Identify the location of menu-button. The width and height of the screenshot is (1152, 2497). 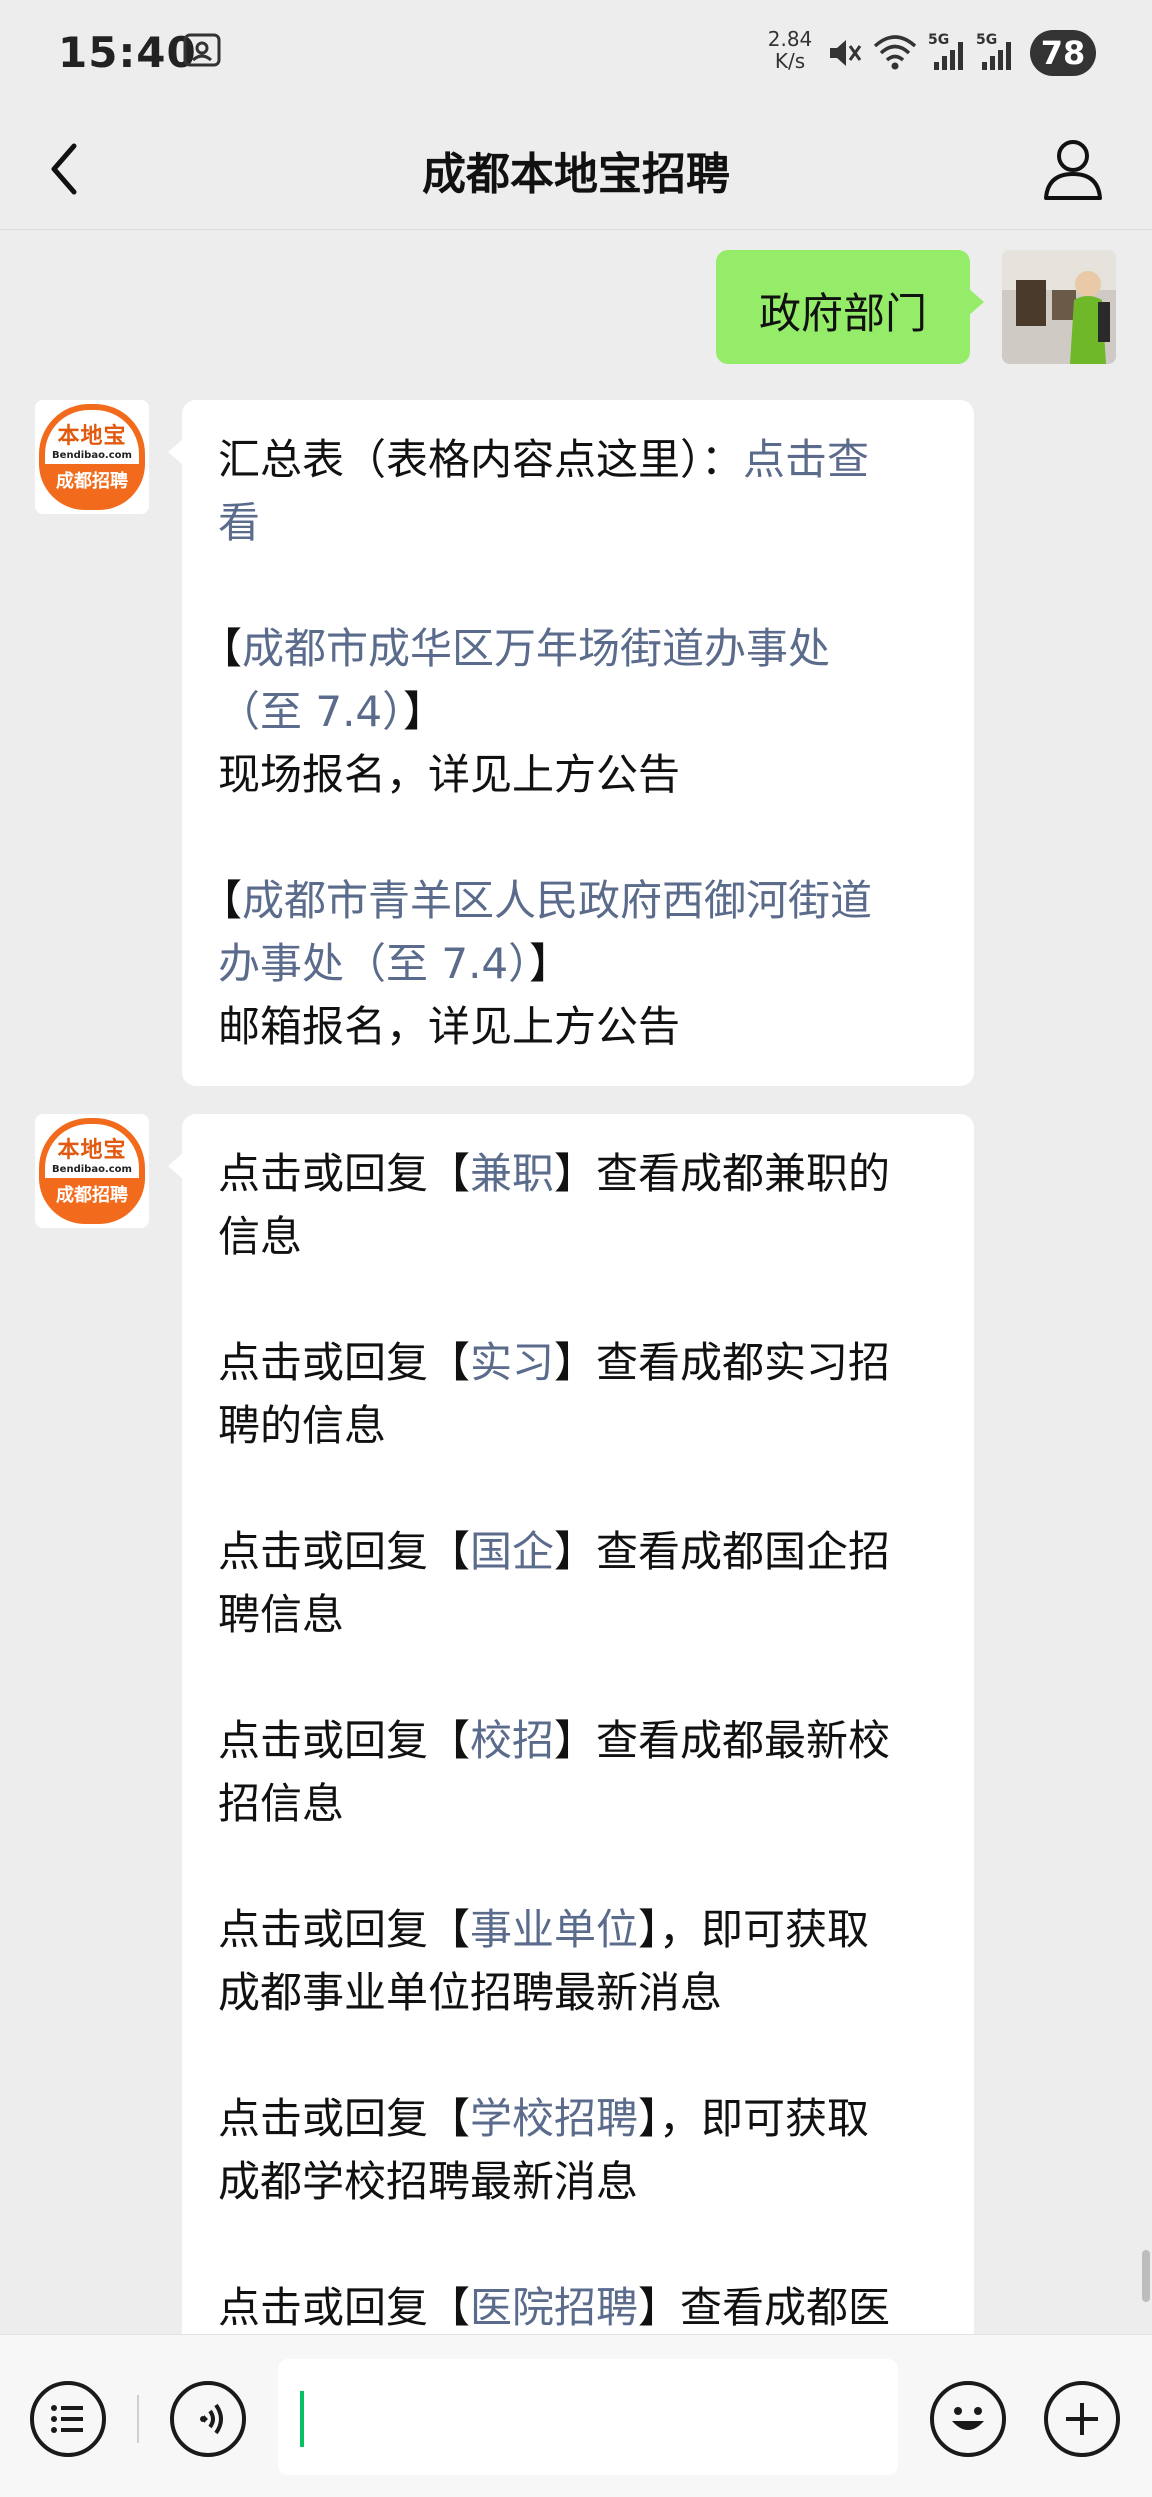
(68, 2419).